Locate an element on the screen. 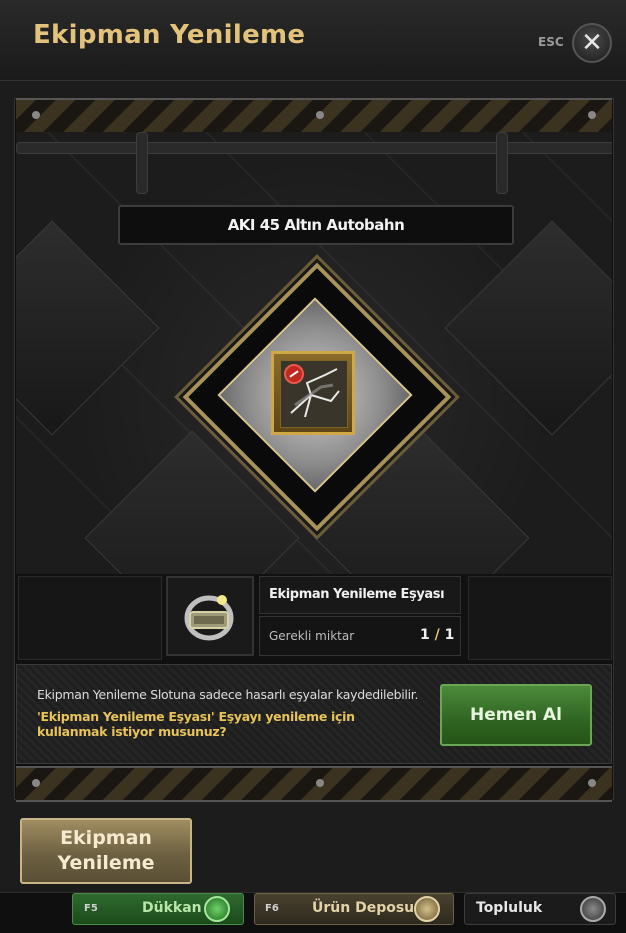 The height and width of the screenshot is (933, 626). empty-slot-left is located at coordinates (90, 618).